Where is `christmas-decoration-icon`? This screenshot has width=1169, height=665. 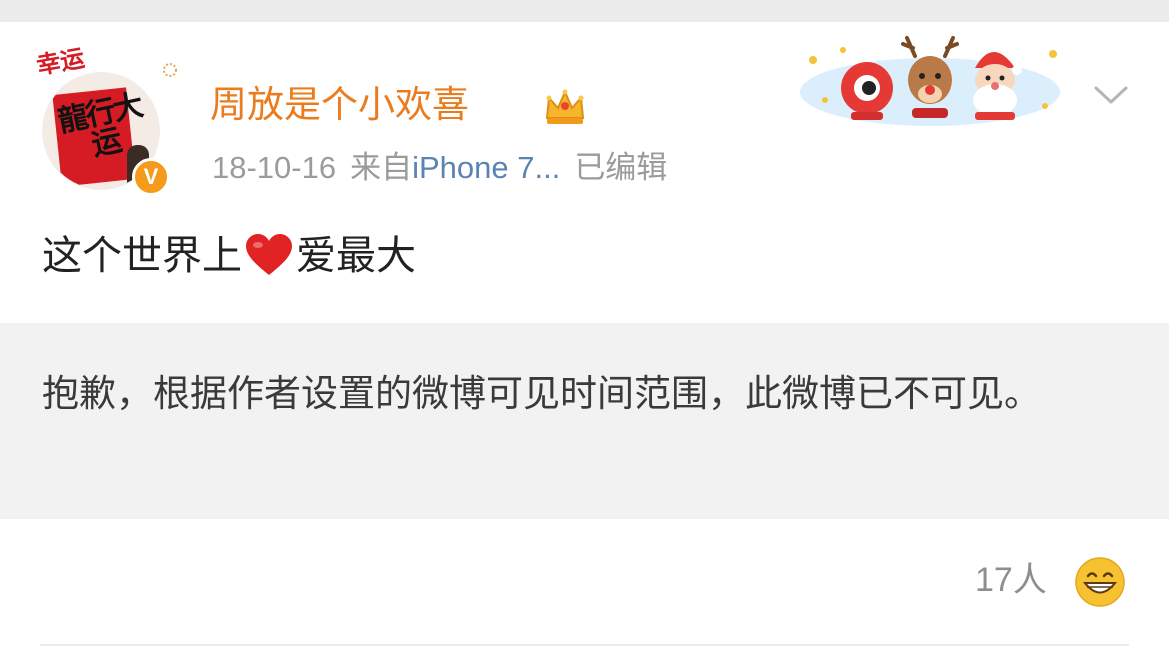 christmas-decoration-icon is located at coordinates (930, 81).